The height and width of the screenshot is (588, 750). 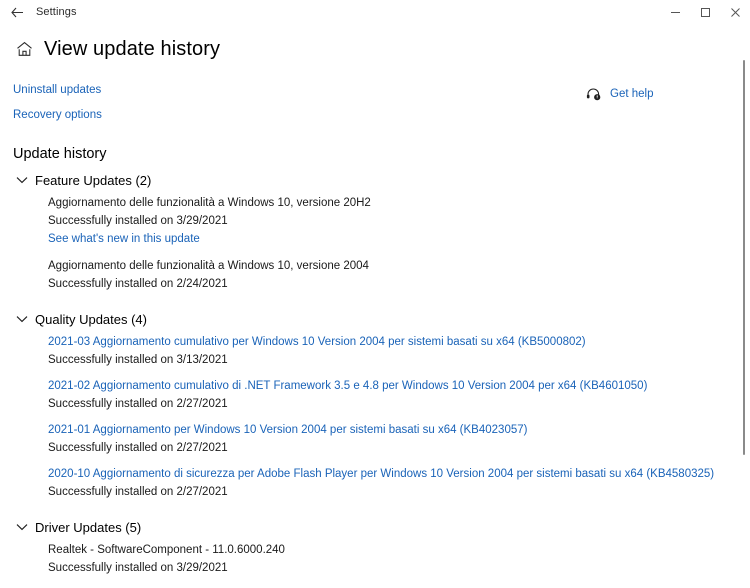 I want to click on back-arrow-icon, so click(x=17, y=12).